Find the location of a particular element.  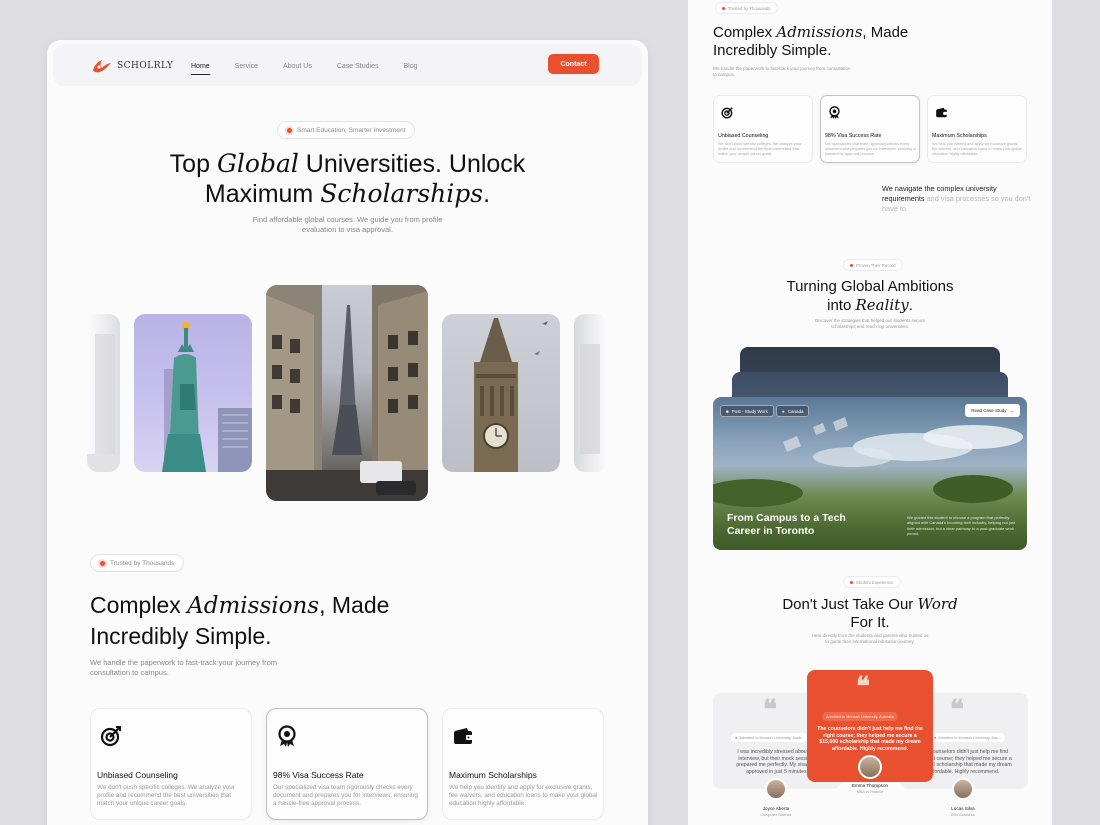

case-study-heading-line: Career in Toronto is located at coordinates (771, 531).